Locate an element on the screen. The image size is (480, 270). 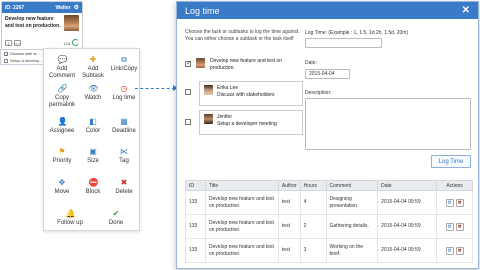
menu-item-tag: ⋉ Tag is located at coordinates (124, 156).